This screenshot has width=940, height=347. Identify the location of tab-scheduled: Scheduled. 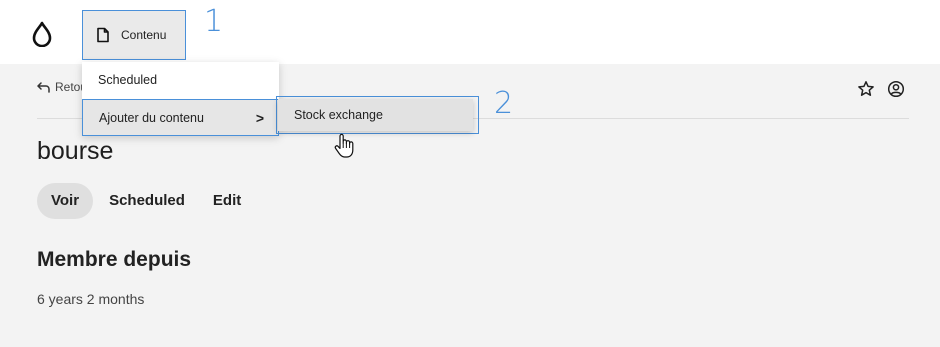
(147, 201).